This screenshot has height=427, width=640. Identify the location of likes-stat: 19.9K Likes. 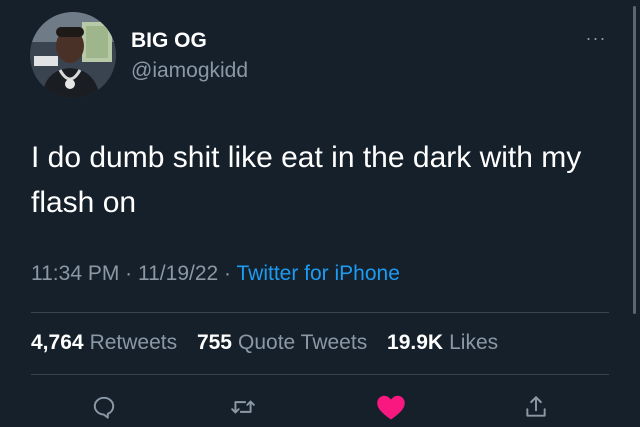
(442, 342).